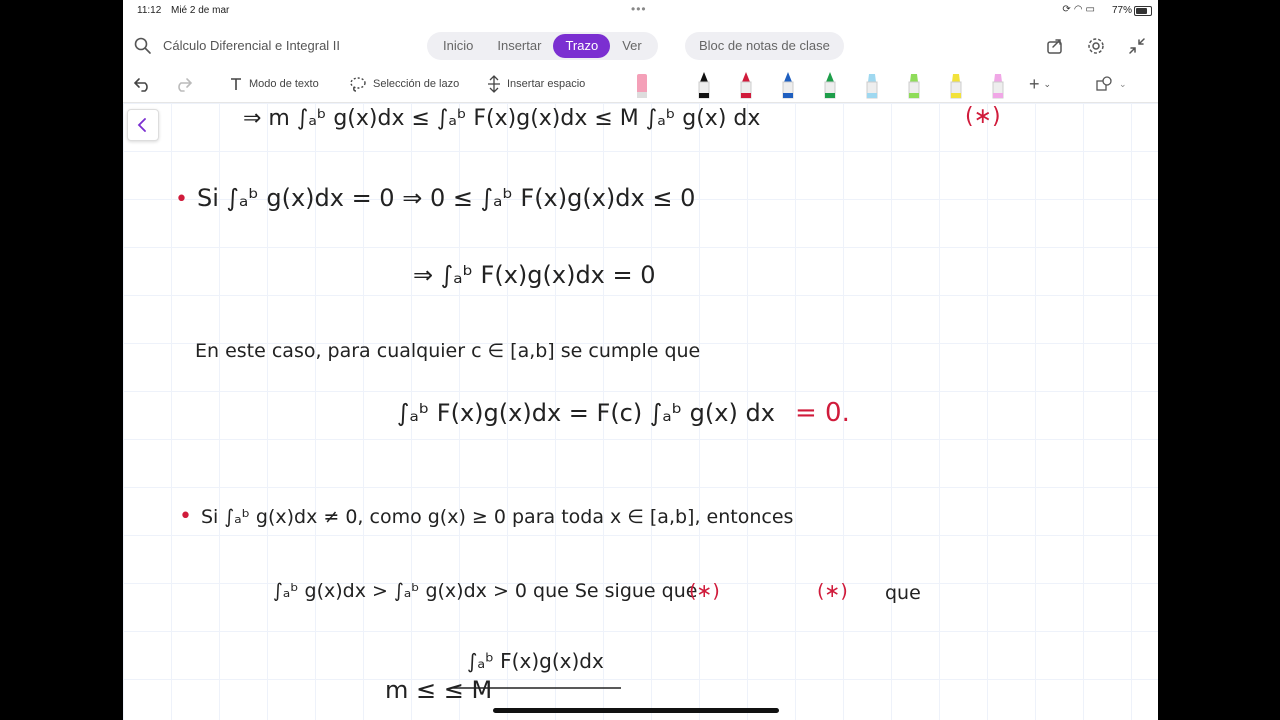  What do you see at coordinates (1096, 46) in the screenshot?
I see `gear-icon` at bounding box center [1096, 46].